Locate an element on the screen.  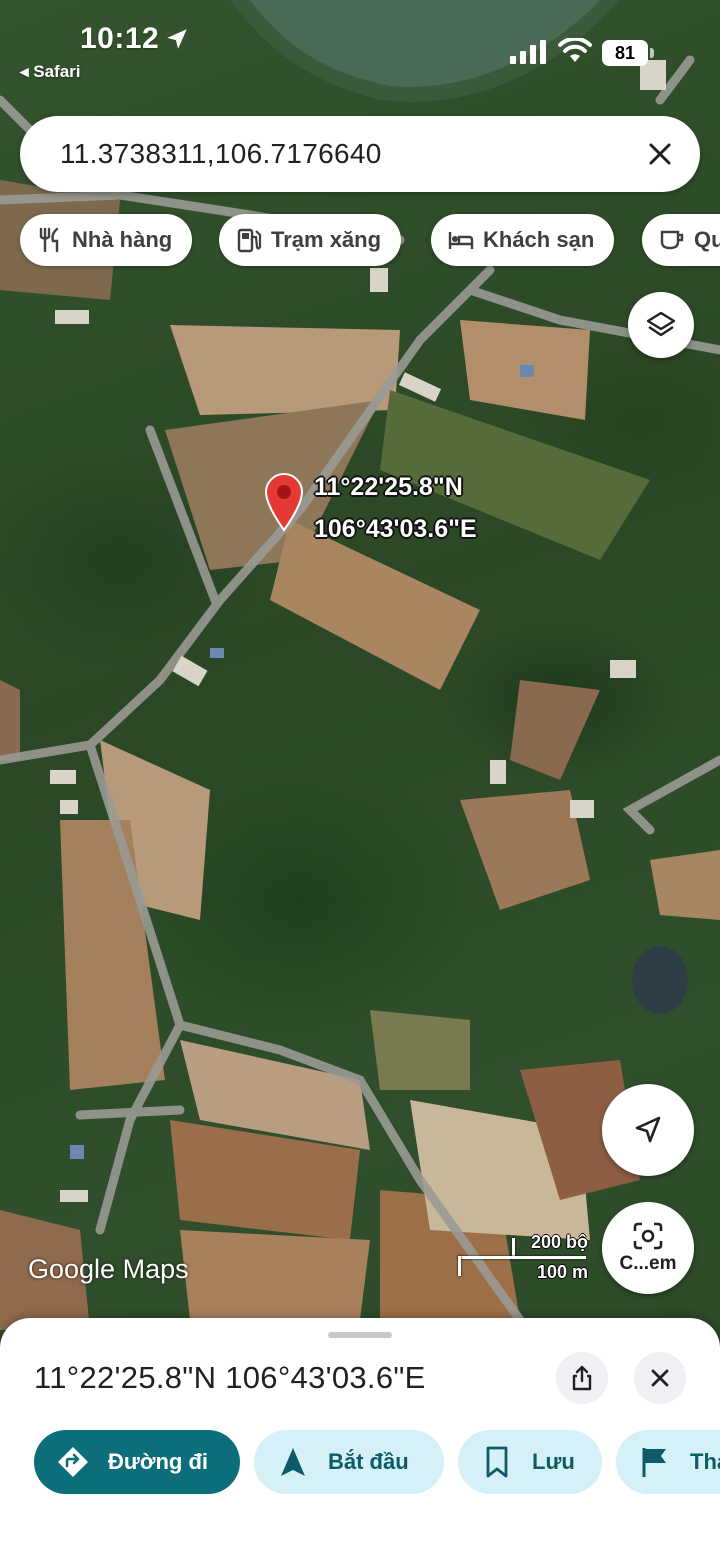
dropped-pin-icon is located at coordinates (284, 502).